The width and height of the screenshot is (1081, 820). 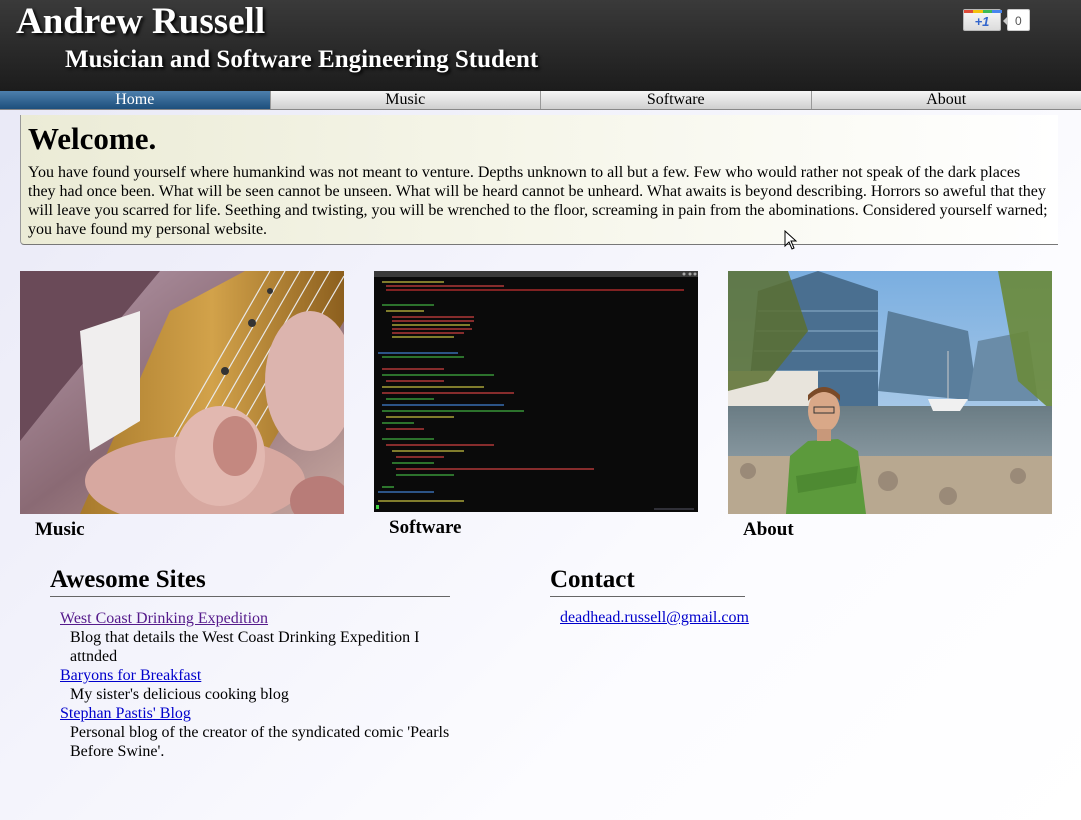 What do you see at coordinates (425, 528) in the screenshot?
I see `feature-software-label: Software` at bounding box center [425, 528].